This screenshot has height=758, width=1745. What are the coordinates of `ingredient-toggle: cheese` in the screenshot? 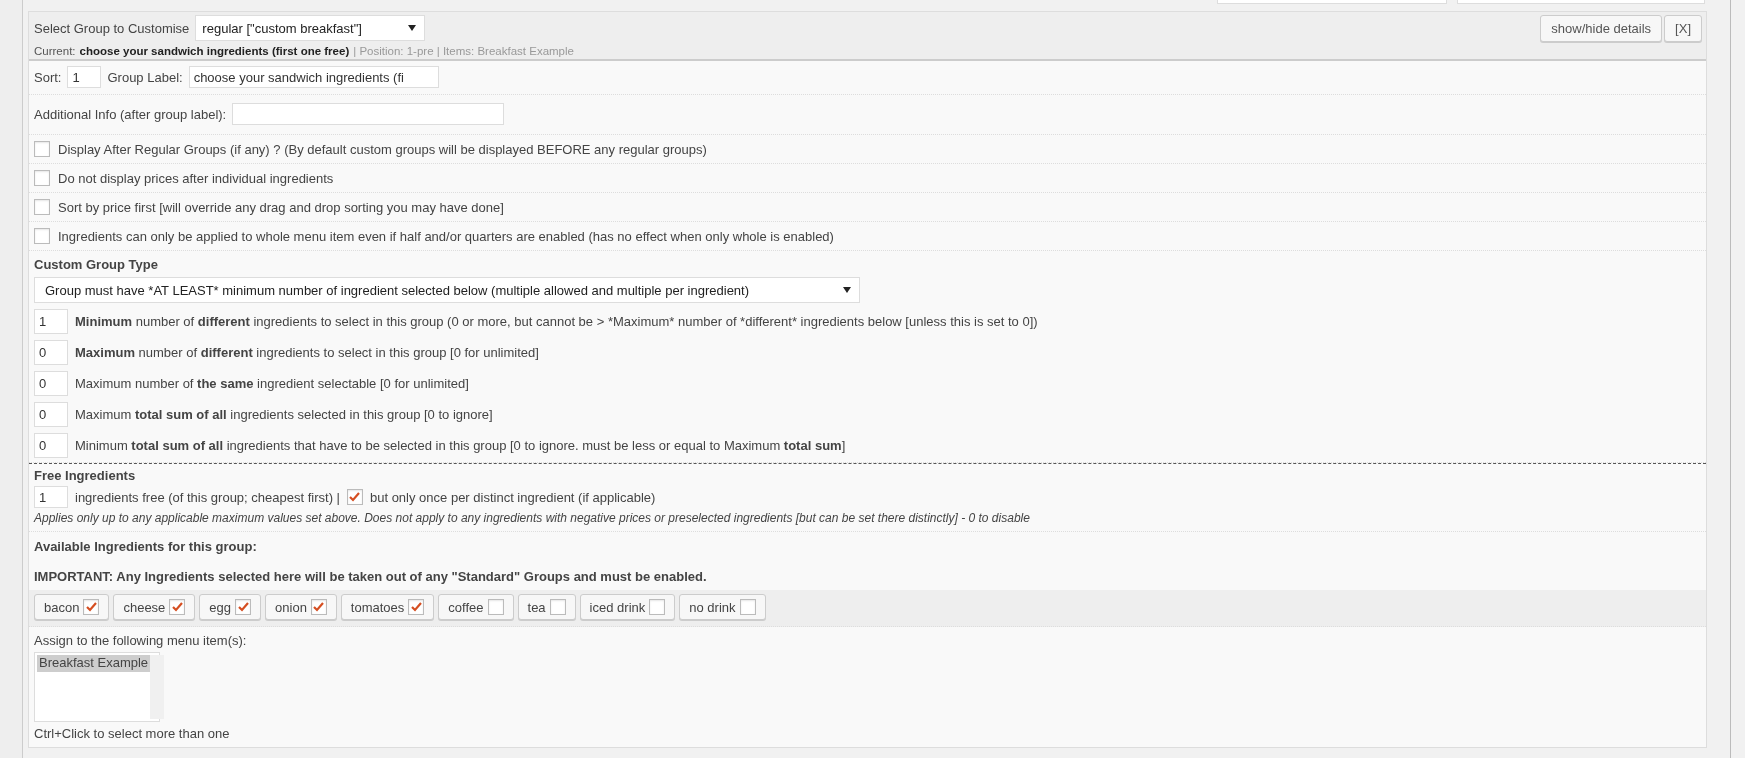 It's located at (154, 607).